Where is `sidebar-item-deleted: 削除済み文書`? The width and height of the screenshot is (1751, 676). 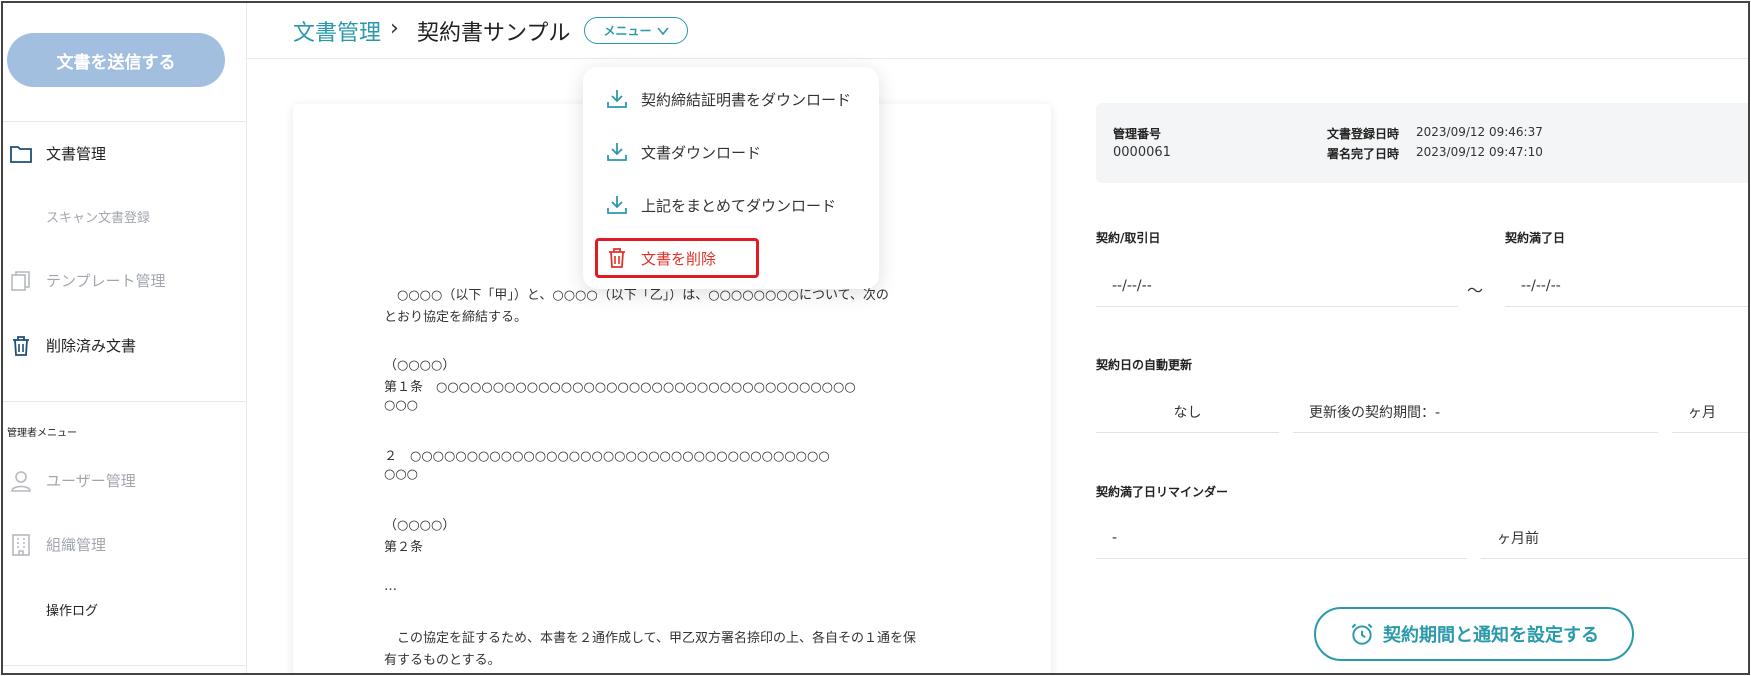 sidebar-item-deleted: 削除済み文書 is located at coordinates (124, 345).